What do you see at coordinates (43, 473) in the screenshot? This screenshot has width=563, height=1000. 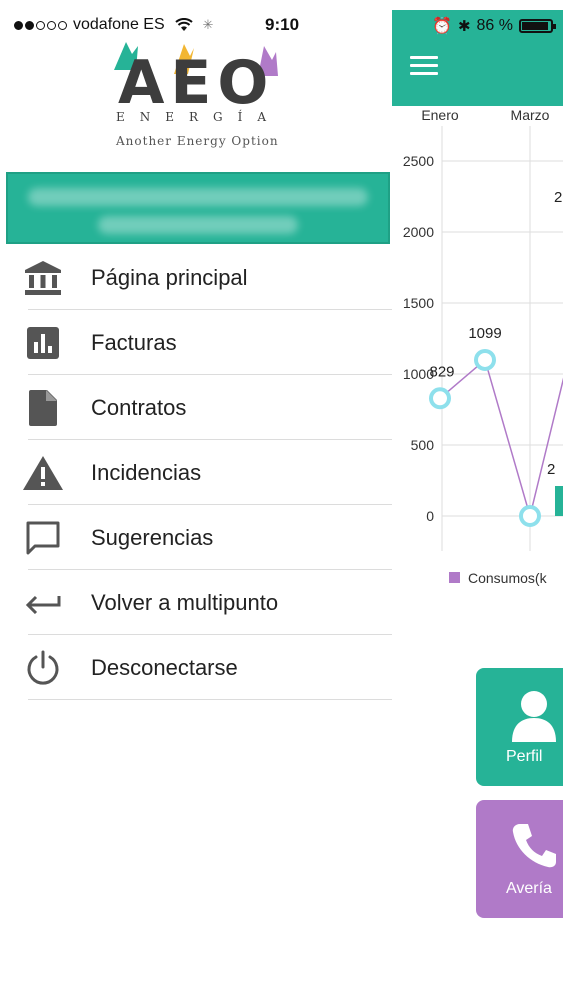 I see `warning-icon` at bounding box center [43, 473].